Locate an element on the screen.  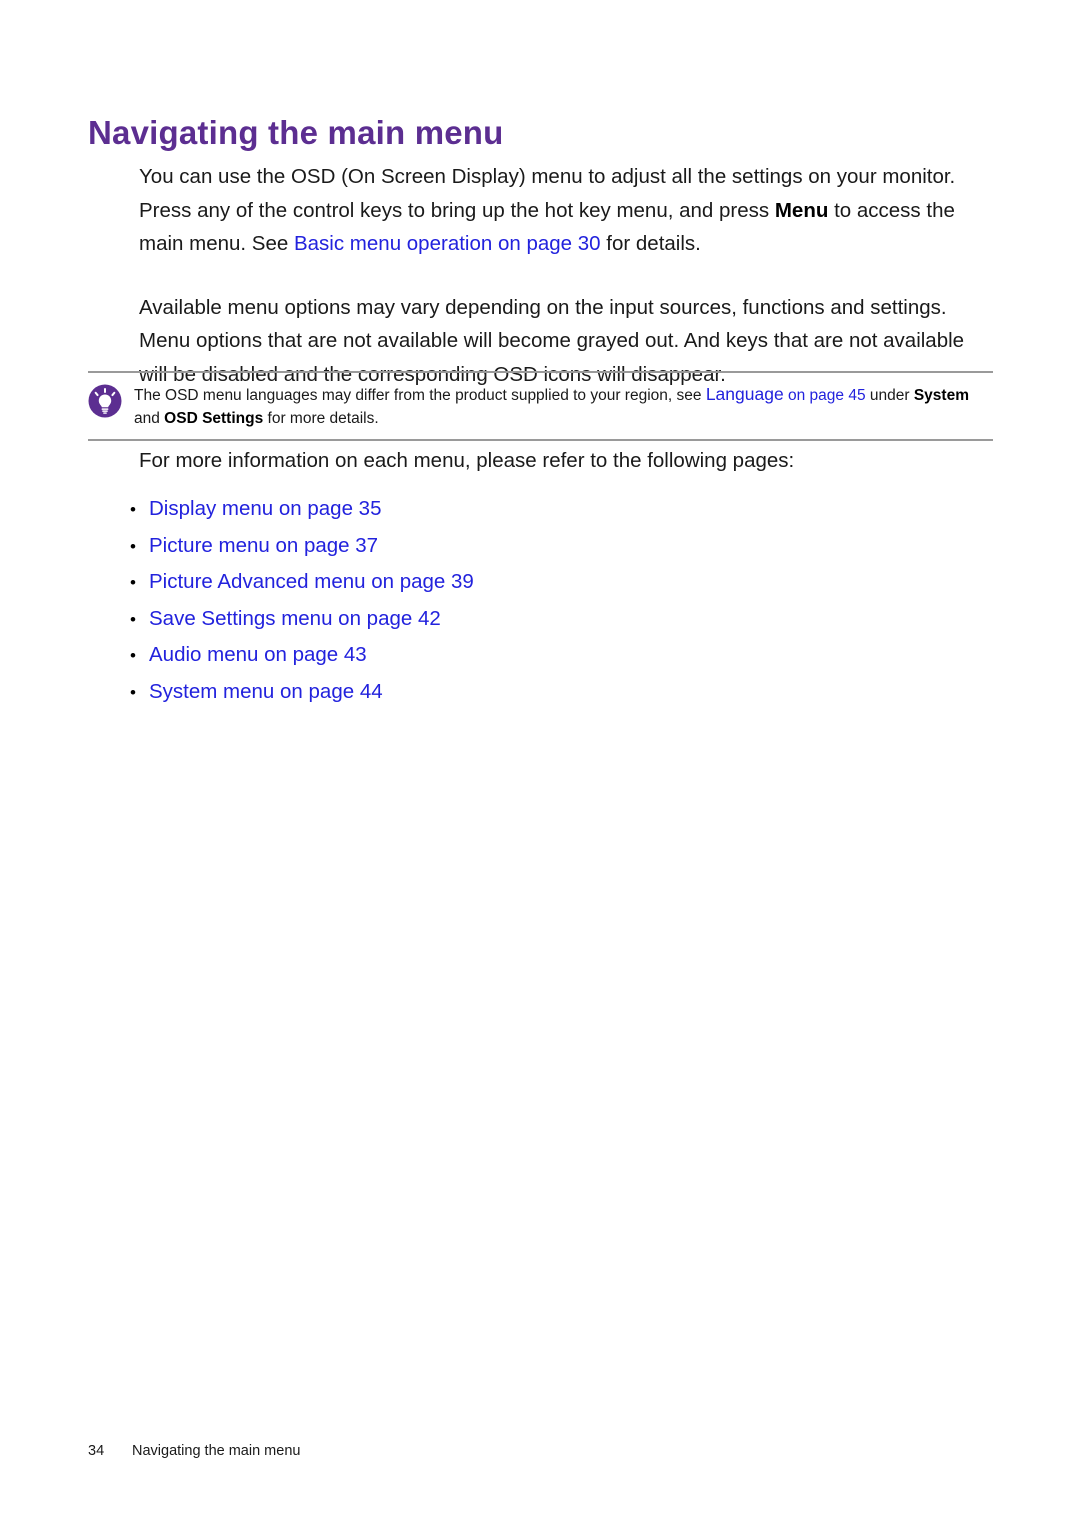
list-item: • Picture menu on page 37 is located at coordinates (302, 552).